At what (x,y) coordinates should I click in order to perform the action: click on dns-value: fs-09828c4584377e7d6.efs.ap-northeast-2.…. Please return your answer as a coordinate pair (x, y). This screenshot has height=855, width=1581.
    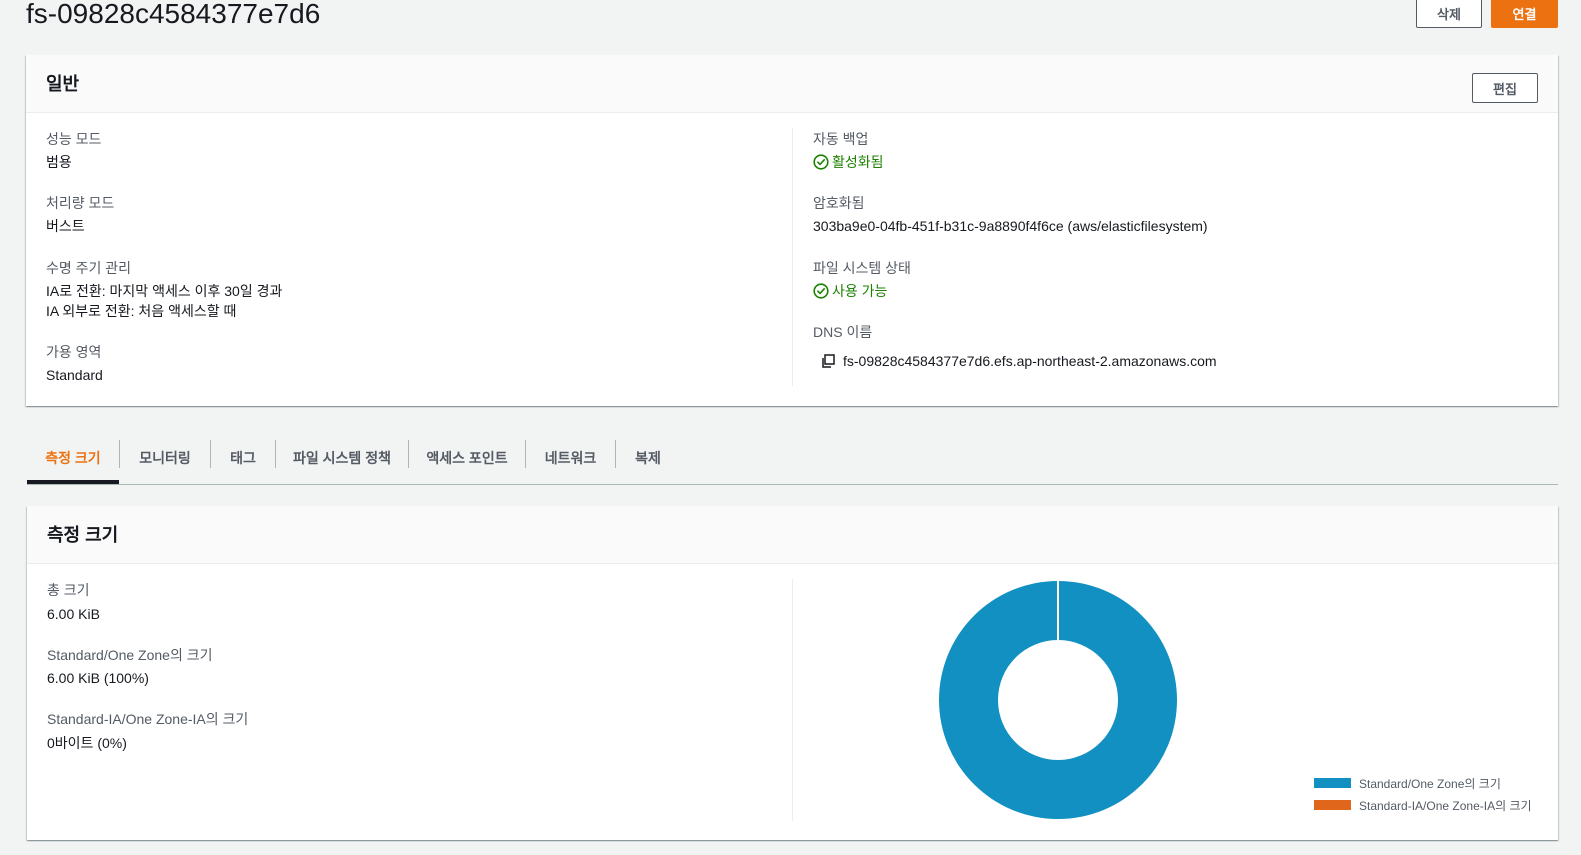
    Looking at the image, I should click on (1030, 361).